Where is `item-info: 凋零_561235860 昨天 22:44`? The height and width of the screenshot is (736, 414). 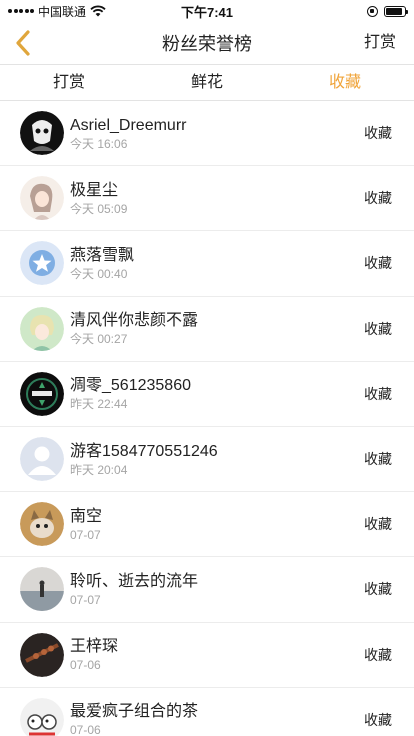 item-info: 凋零_561235860 昨天 22:44 is located at coordinates (130, 393).